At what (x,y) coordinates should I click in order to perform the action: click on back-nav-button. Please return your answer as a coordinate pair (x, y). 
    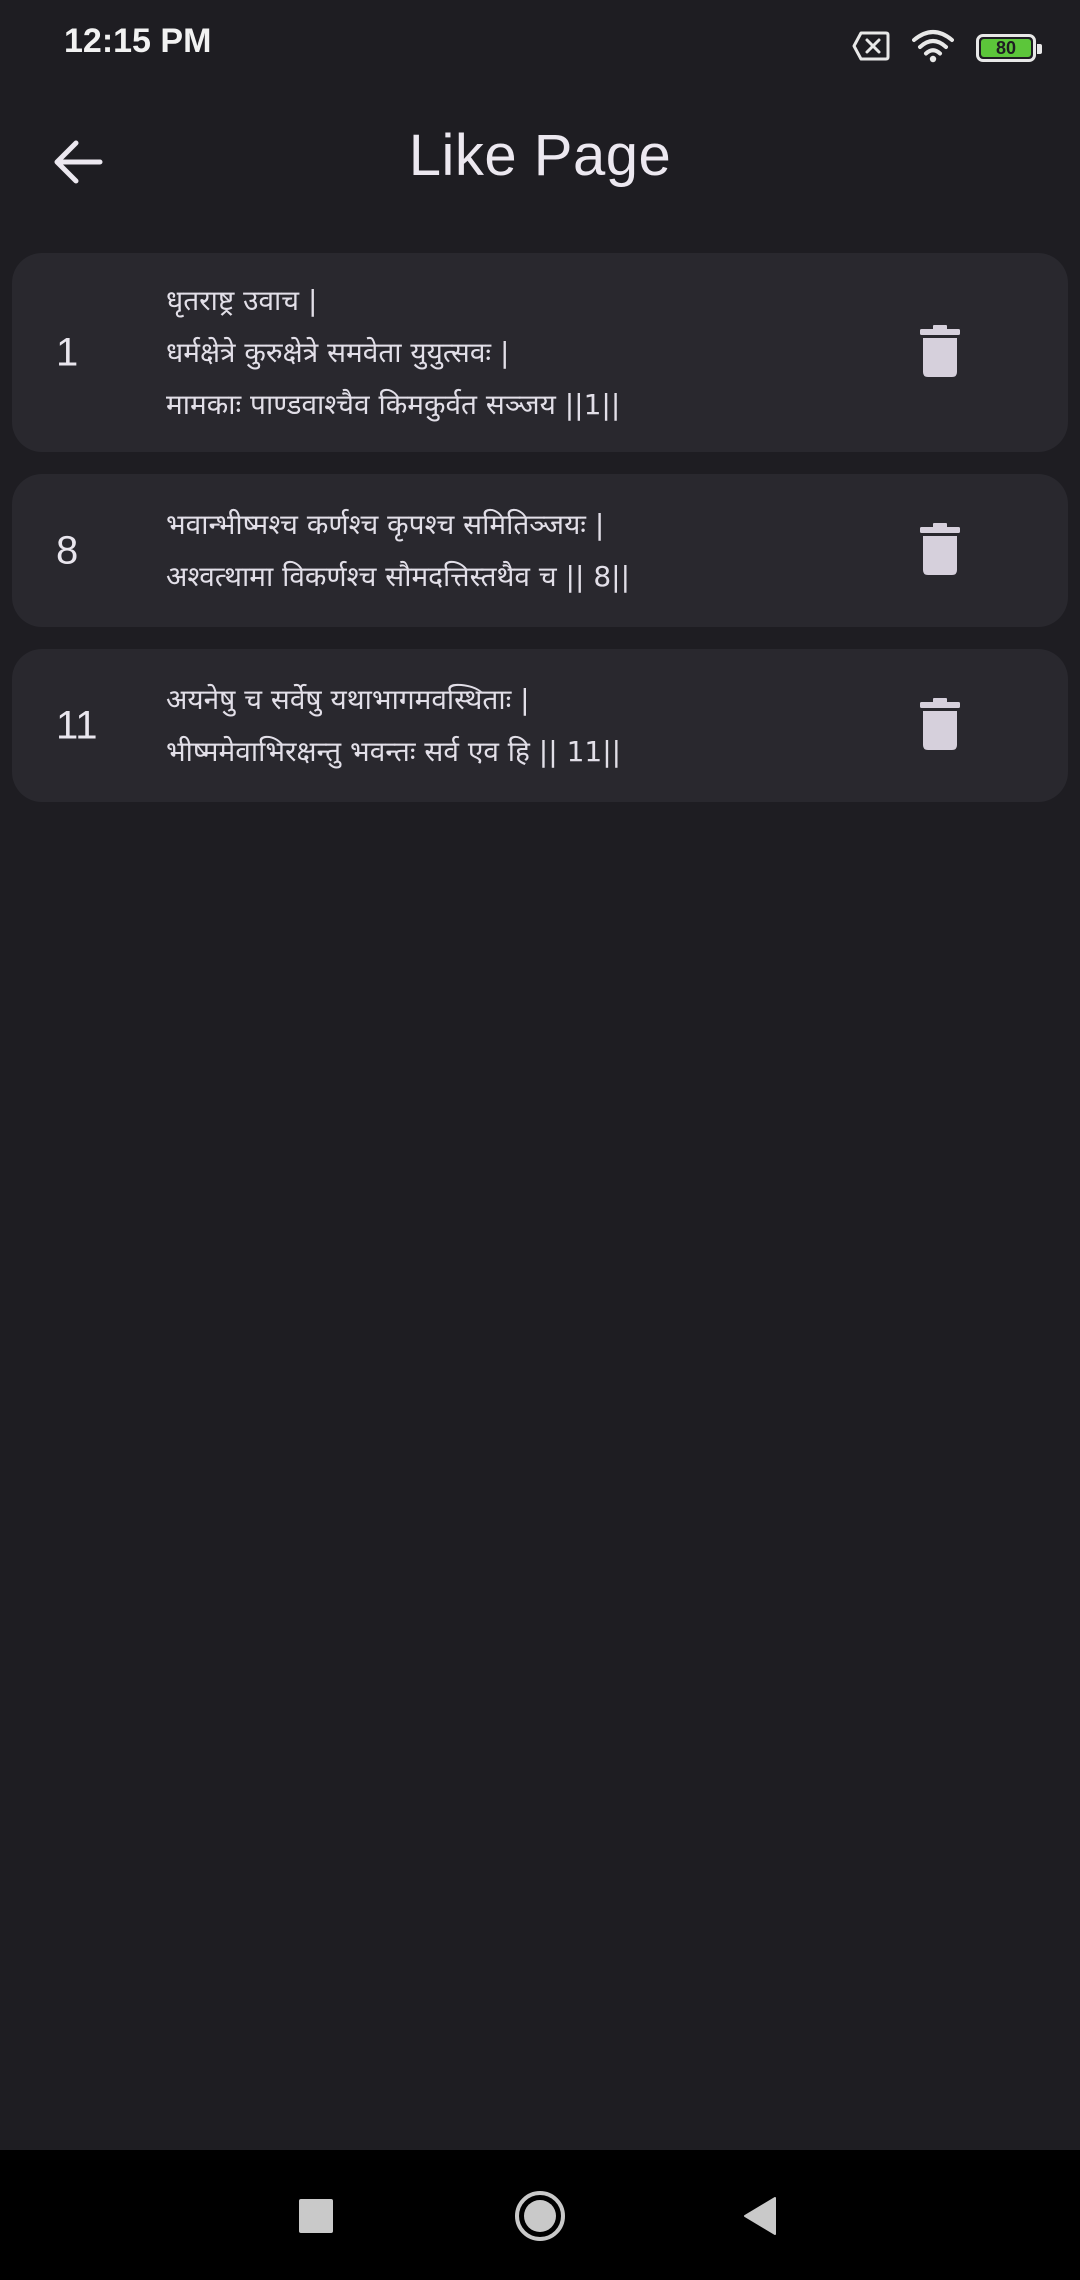
    Looking at the image, I should click on (760, 2218).